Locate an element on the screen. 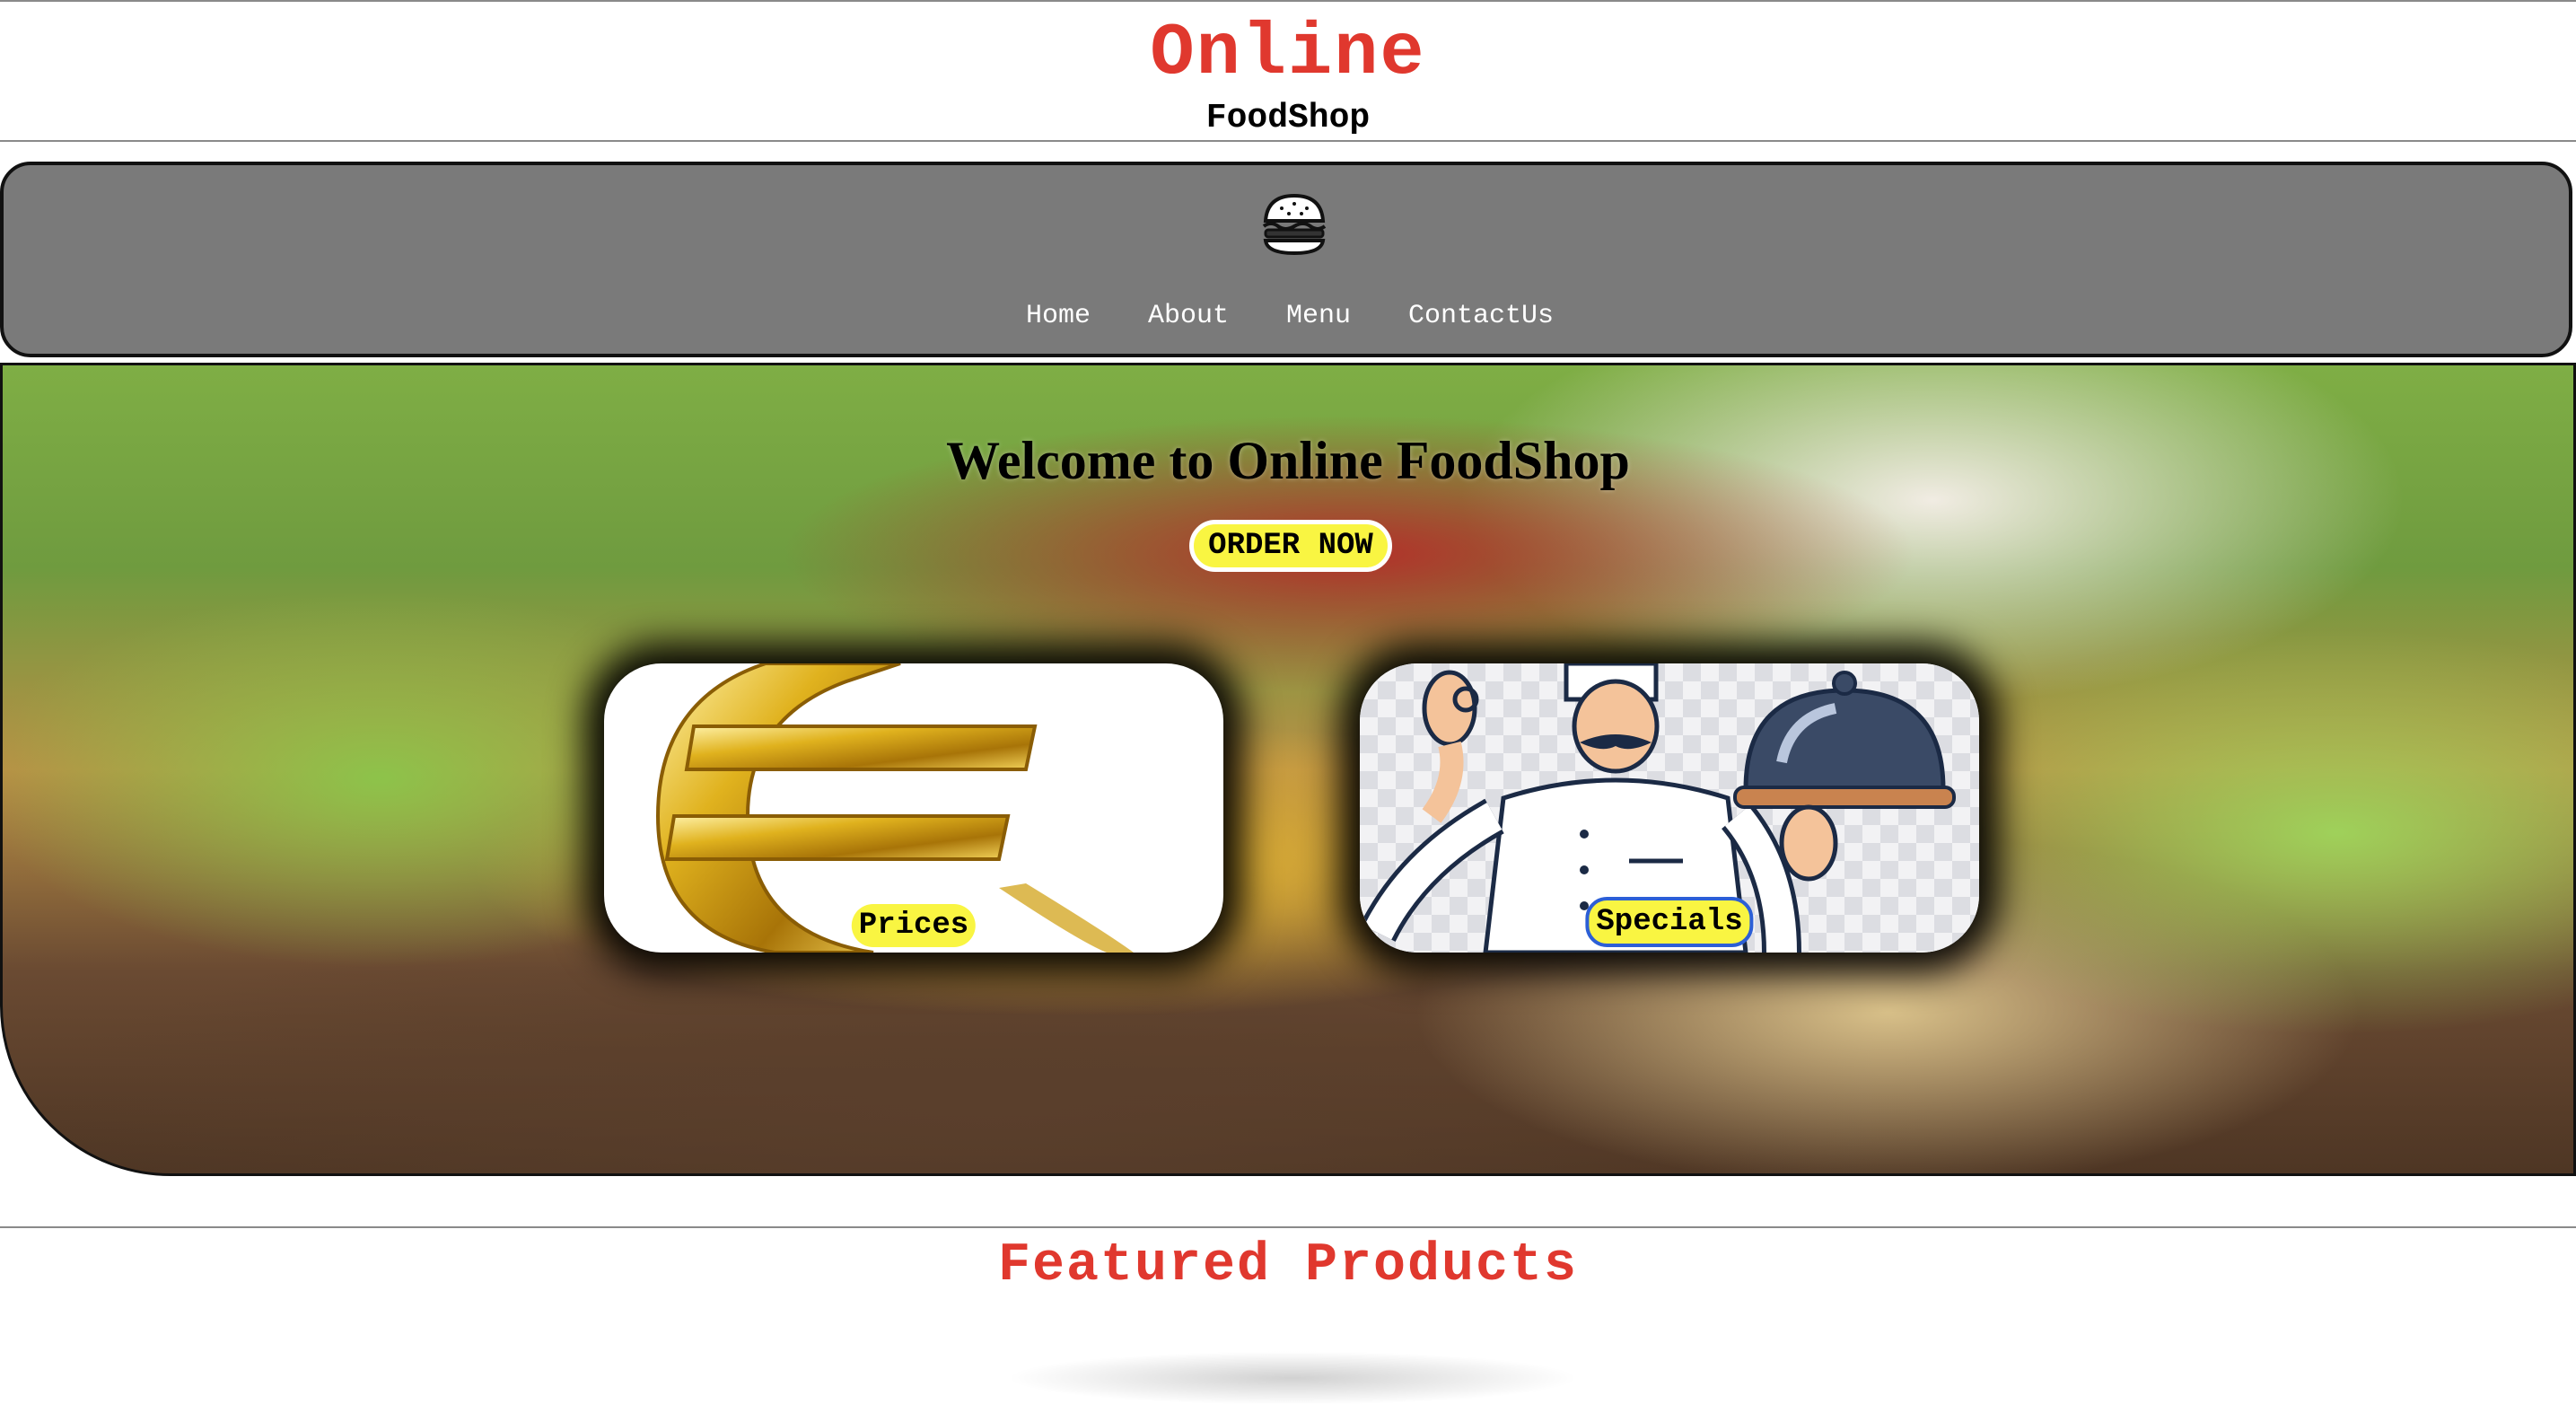 This screenshot has height=1405, width=2576. hero-title: Welcome to Online FoodShop is located at coordinates (1288, 460).